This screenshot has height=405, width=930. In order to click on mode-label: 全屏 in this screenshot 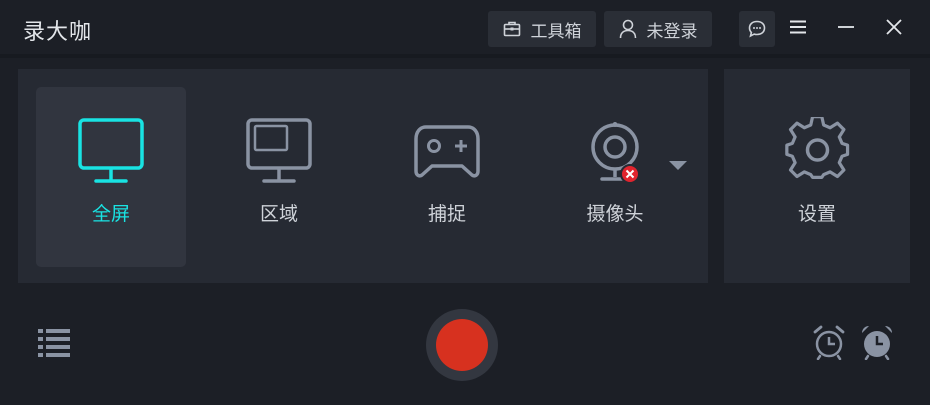, I will do `click(110, 214)`.